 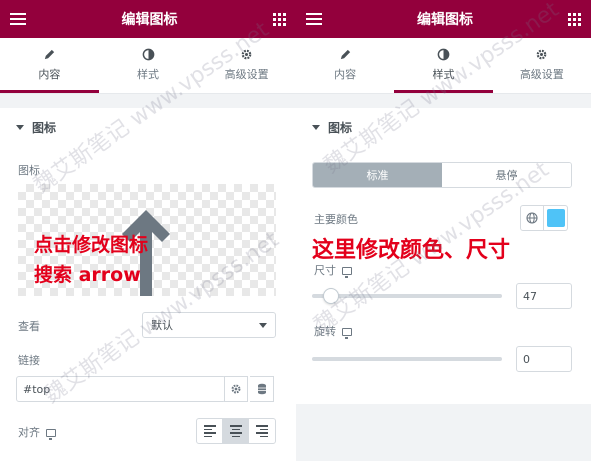 I want to click on size-slider-track, so click(x=407, y=296).